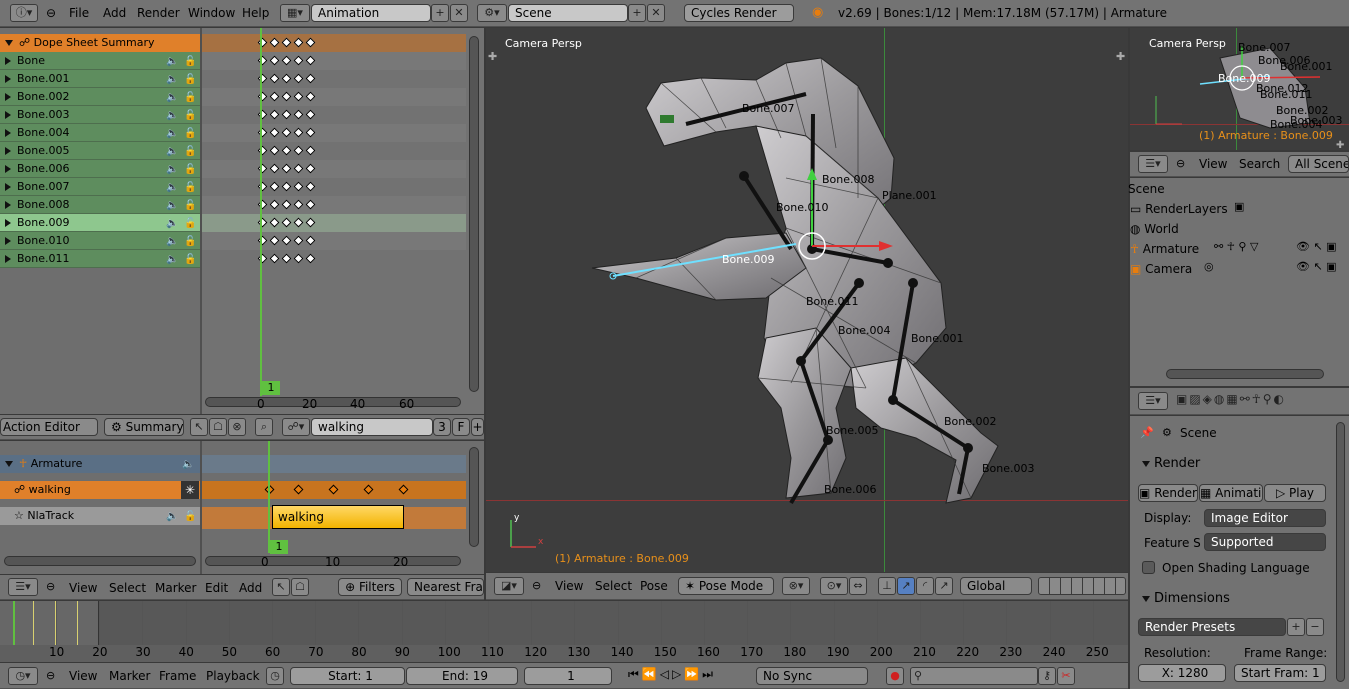 This screenshot has height=689, width=1349. Describe the element at coordinates (1340, 552) in the screenshot. I see `properties-scrollbar` at that location.